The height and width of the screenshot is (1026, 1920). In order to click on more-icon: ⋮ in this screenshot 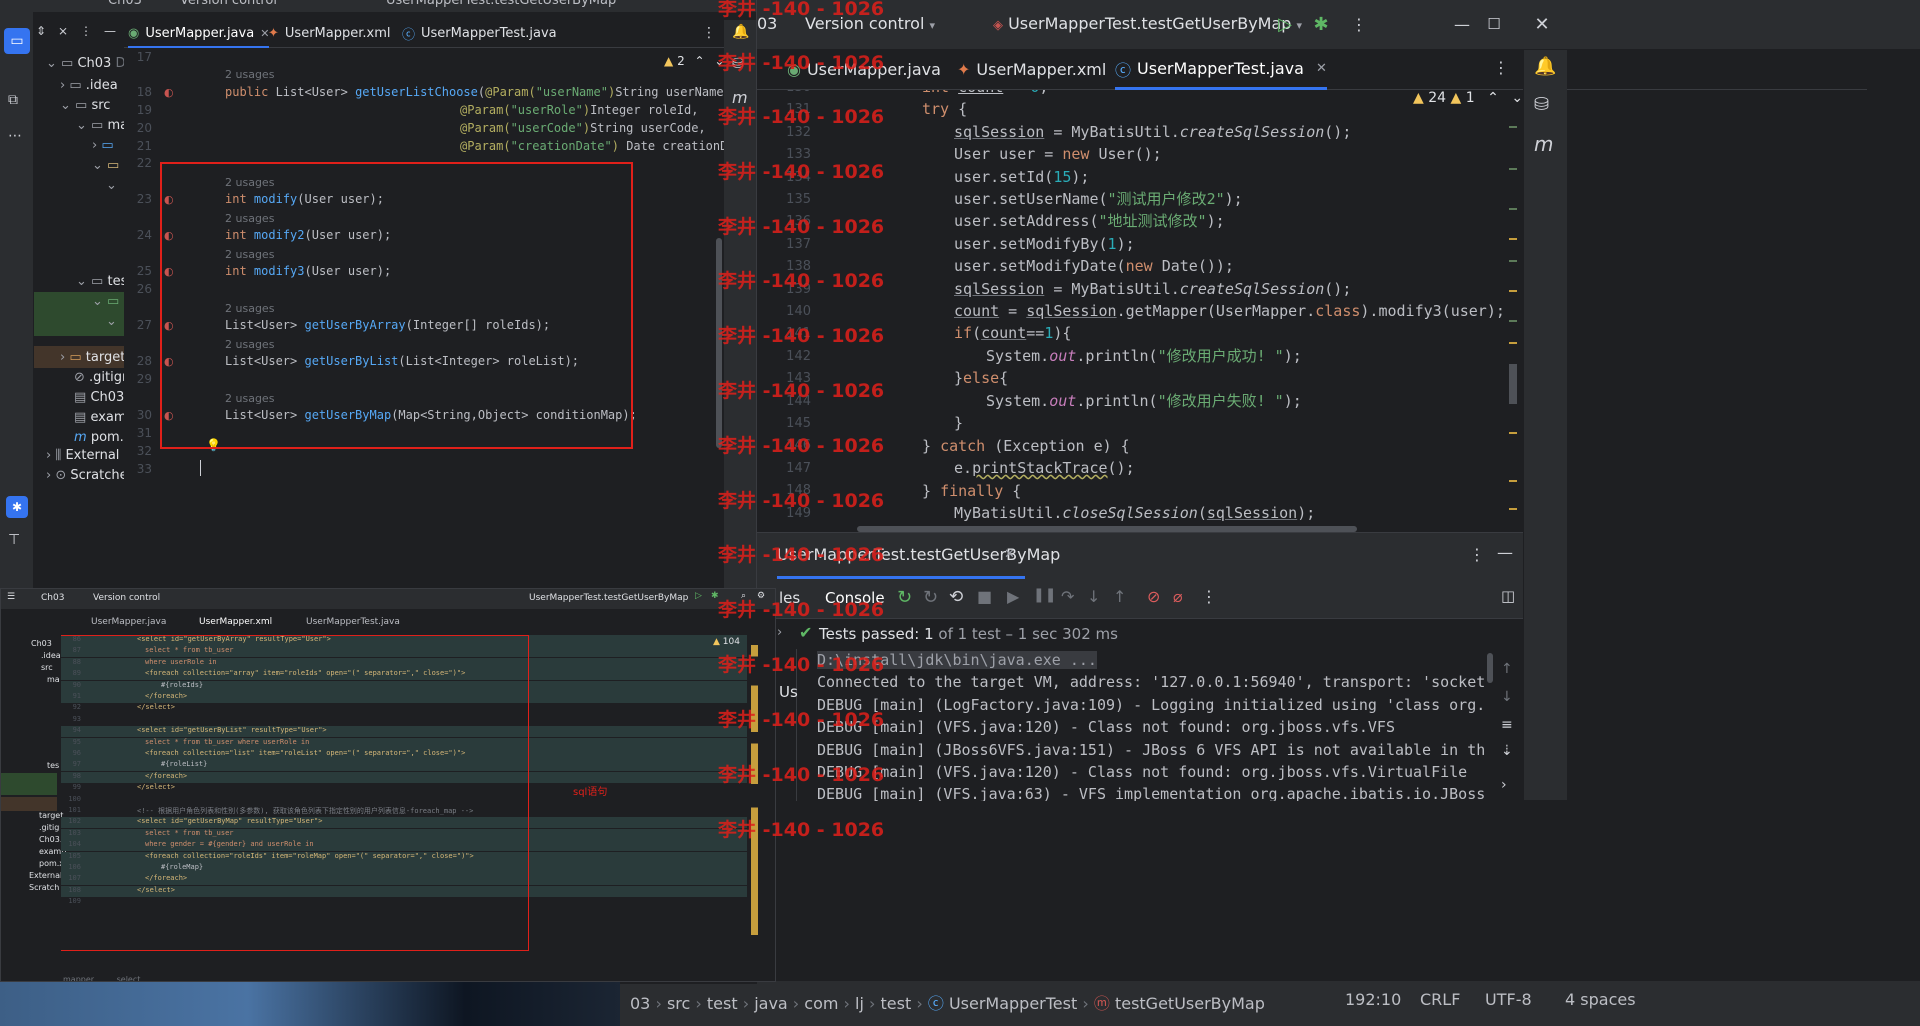, I will do `click(1209, 596)`.